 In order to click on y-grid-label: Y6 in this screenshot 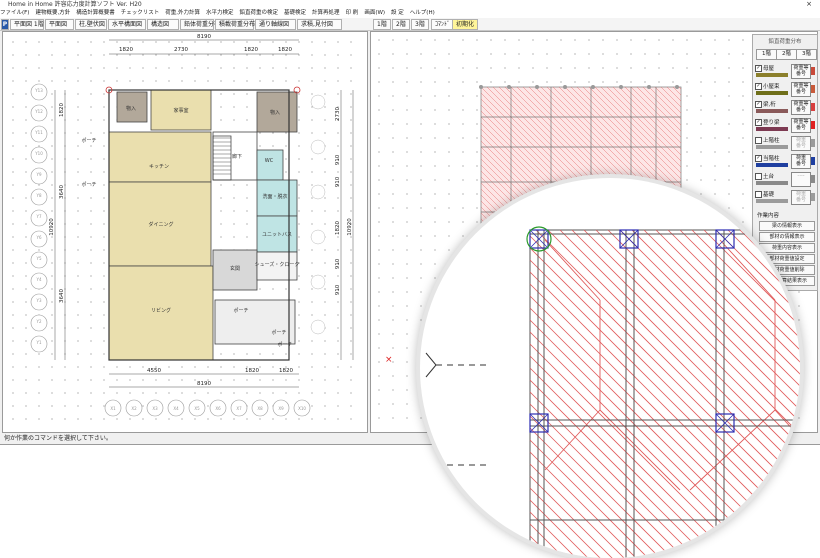, I will do `click(39, 237)`.